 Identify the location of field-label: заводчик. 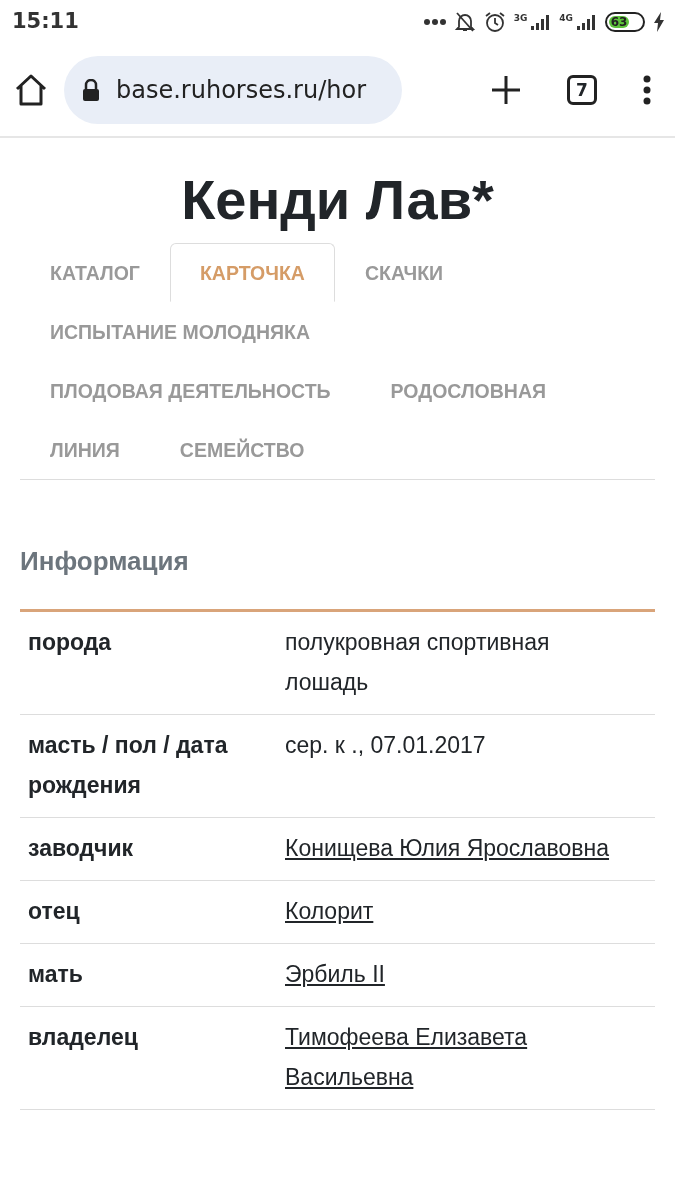
(81, 849).